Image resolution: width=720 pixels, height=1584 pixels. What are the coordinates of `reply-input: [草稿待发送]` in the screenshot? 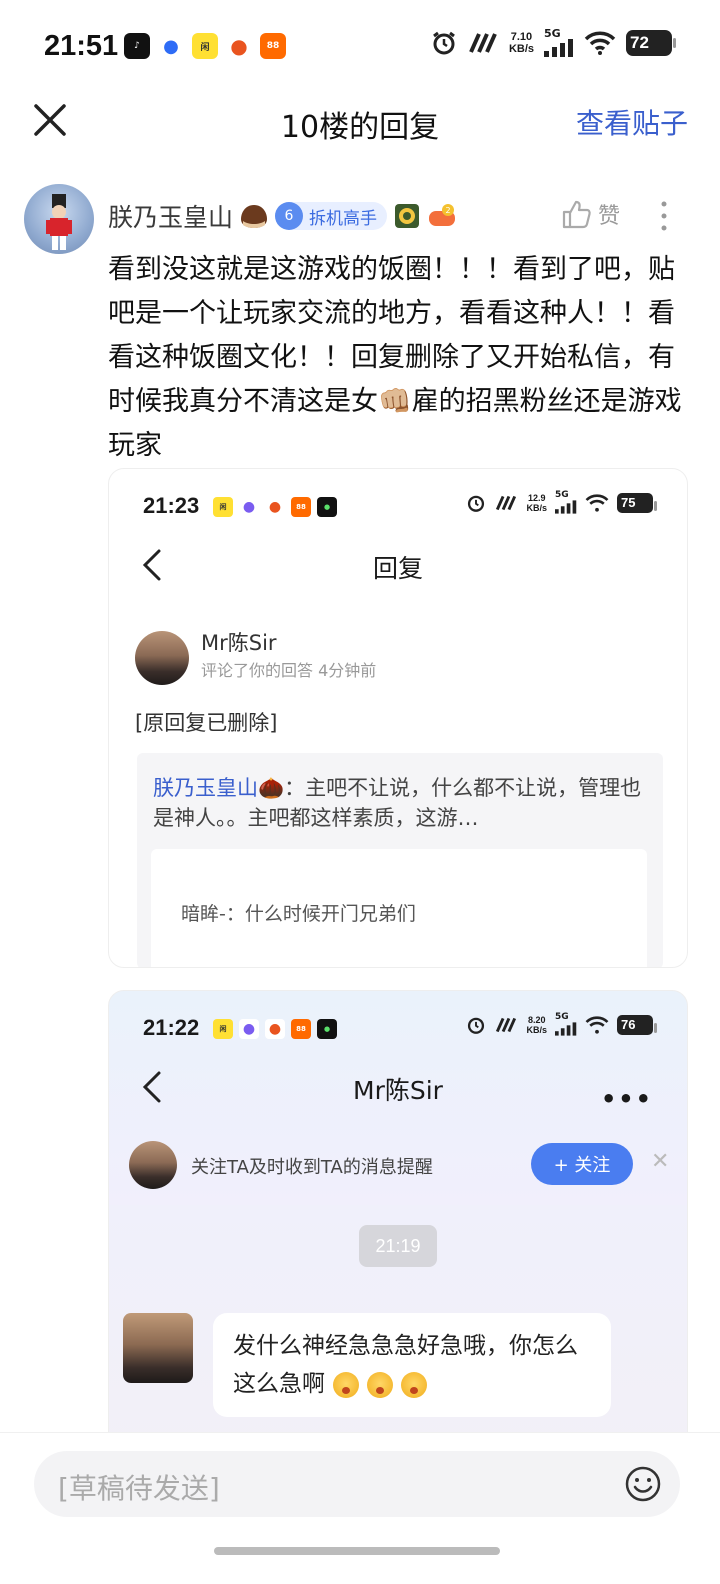 It's located at (357, 1484).